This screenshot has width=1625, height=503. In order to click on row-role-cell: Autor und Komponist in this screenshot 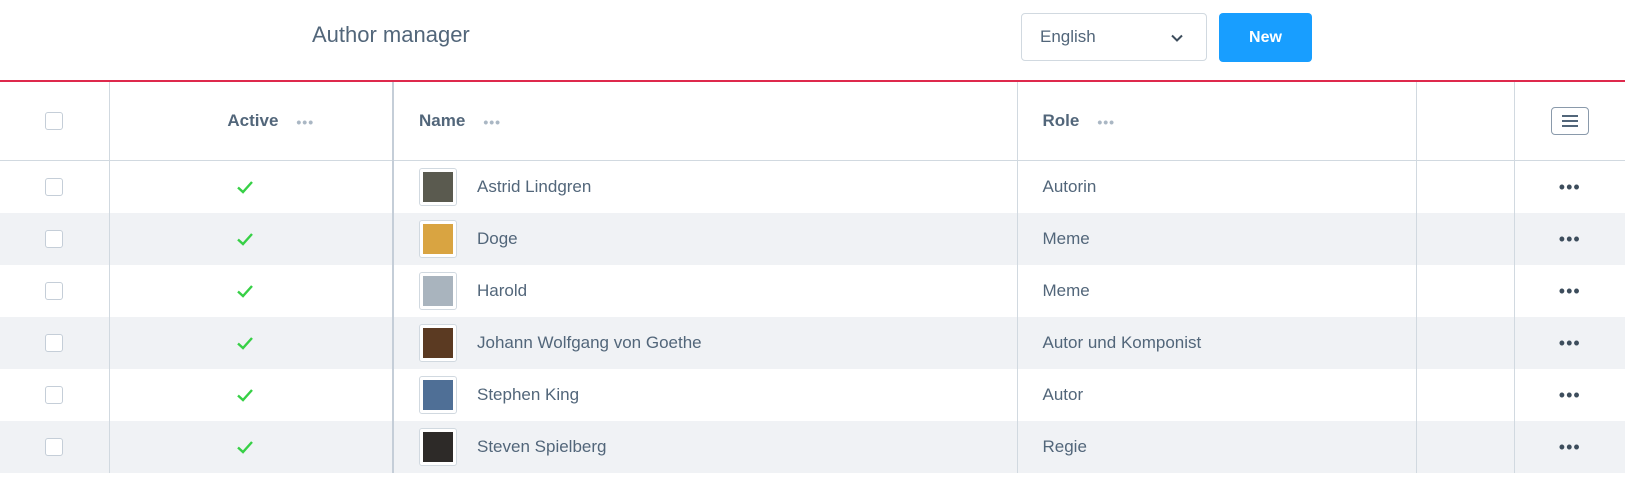, I will do `click(1217, 343)`.